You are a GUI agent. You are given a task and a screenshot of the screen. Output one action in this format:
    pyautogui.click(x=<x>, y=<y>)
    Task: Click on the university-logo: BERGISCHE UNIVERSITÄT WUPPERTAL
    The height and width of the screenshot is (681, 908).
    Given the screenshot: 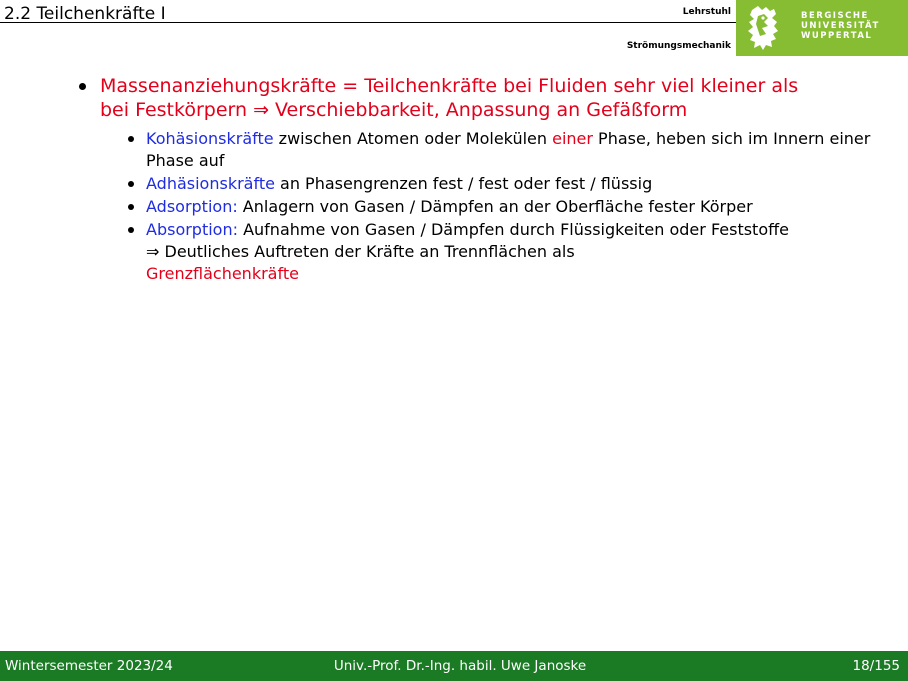 What is the action you would take?
    pyautogui.click(x=822, y=28)
    